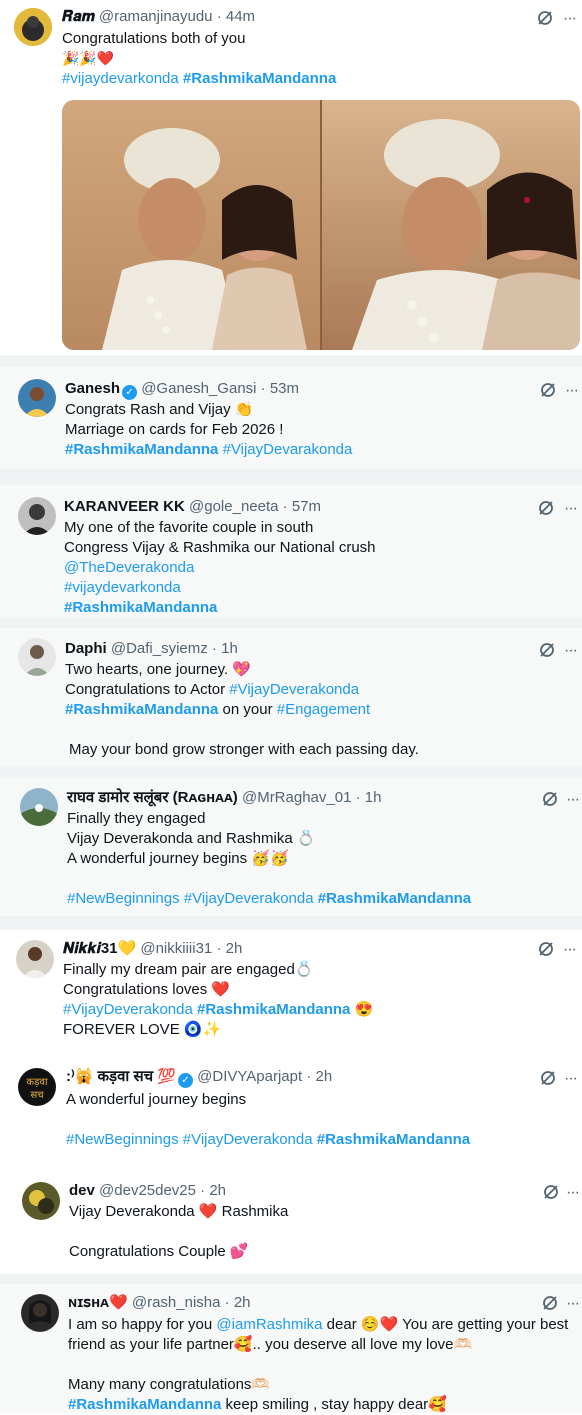 This screenshot has height=1415, width=582. I want to click on user-handle: @gole_neeta, so click(233, 506).